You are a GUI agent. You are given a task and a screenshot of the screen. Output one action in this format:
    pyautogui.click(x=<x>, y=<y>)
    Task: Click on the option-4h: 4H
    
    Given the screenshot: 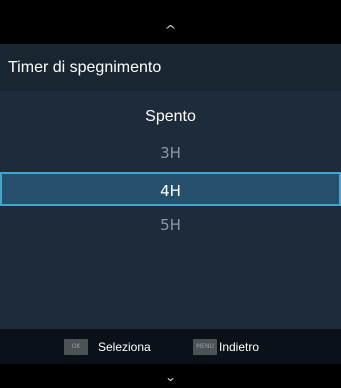 What is the action you would take?
    pyautogui.click(x=170, y=189)
    